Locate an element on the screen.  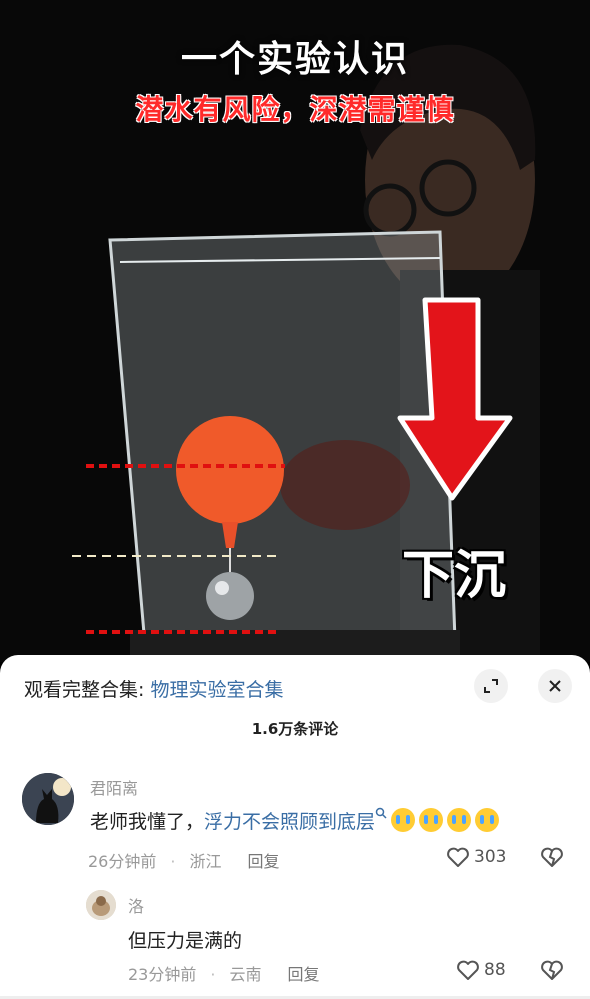
collection-prefix: 观看完整合集: is located at coordinates (84, 690).